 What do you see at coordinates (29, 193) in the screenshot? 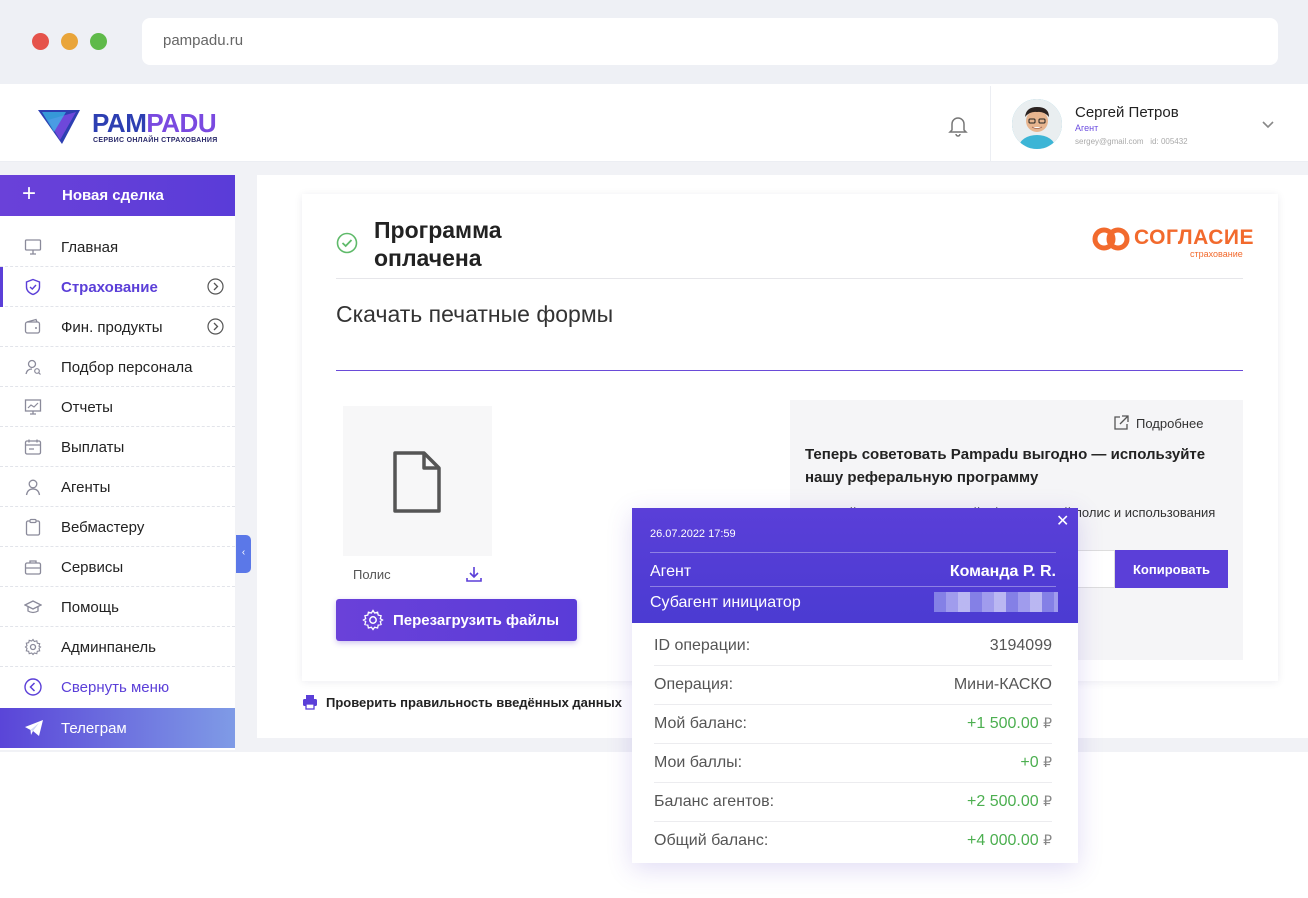
I see `plus-icon: +` at bounding box center [29, 193].